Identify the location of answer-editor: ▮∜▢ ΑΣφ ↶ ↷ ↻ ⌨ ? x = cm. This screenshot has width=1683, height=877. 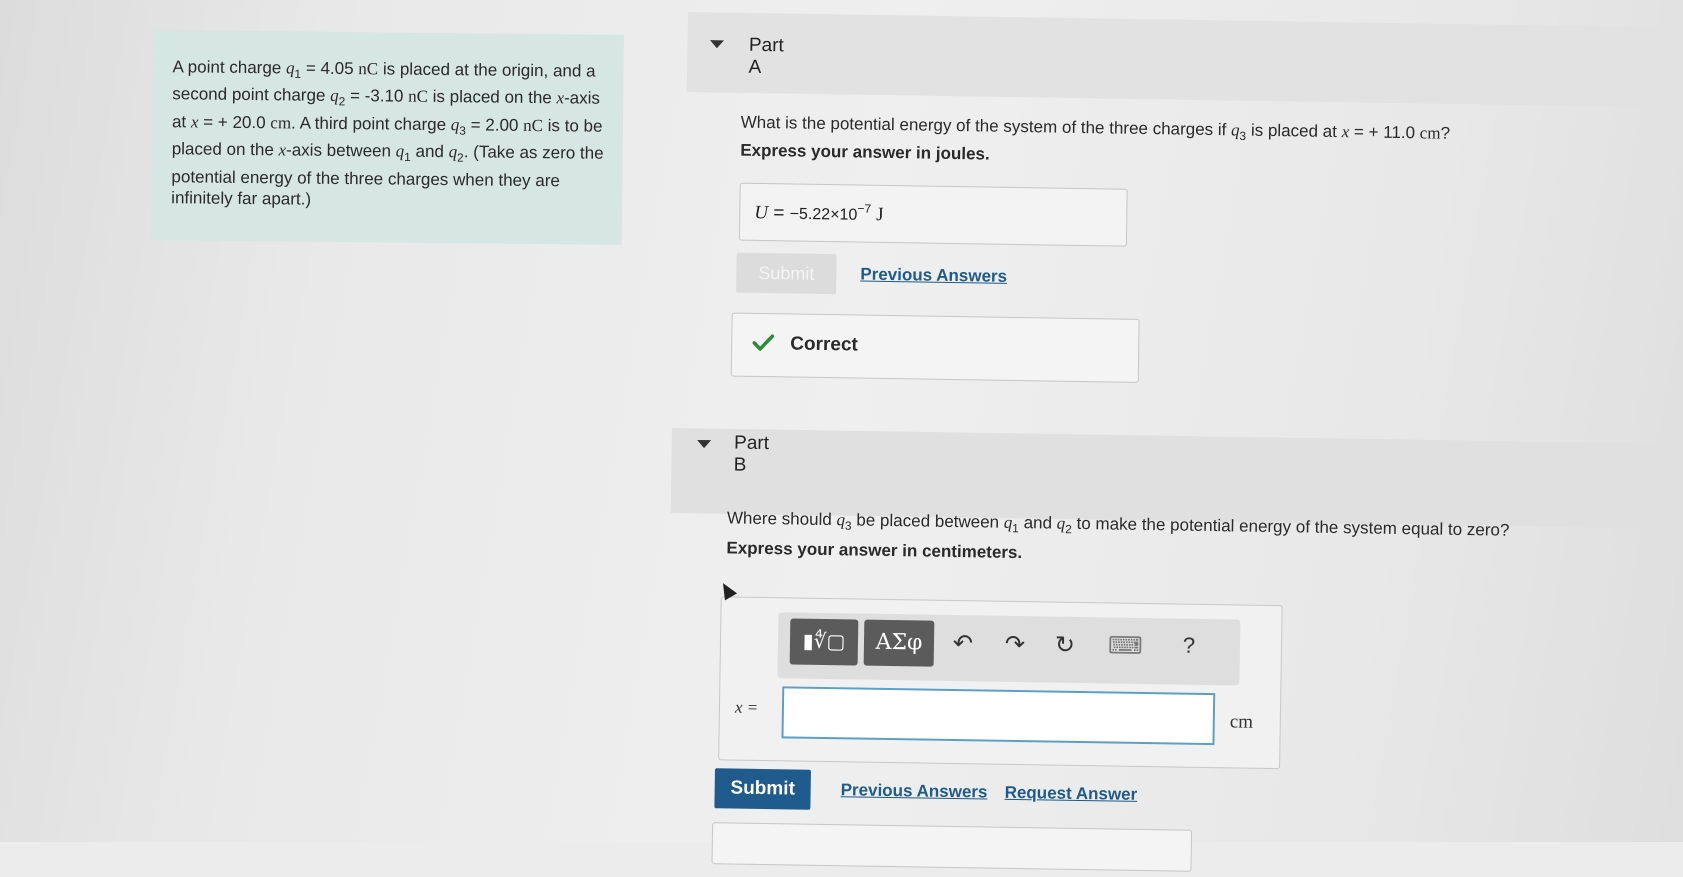
(1000, 683).